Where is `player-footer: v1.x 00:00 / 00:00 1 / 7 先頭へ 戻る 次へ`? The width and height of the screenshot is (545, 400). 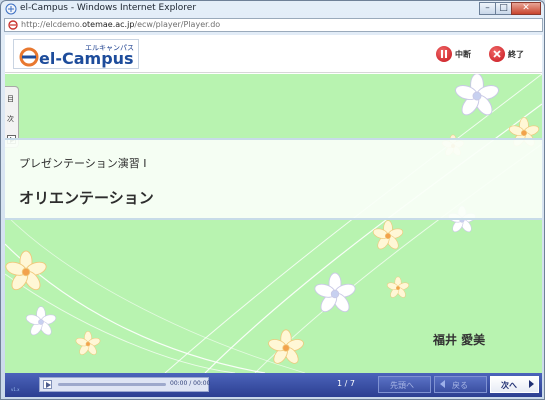
player-footer: v1.x 00:00 / 00:00 1 / 7 先頭へ 戻る 次へ is located at coordinates (273, 385).